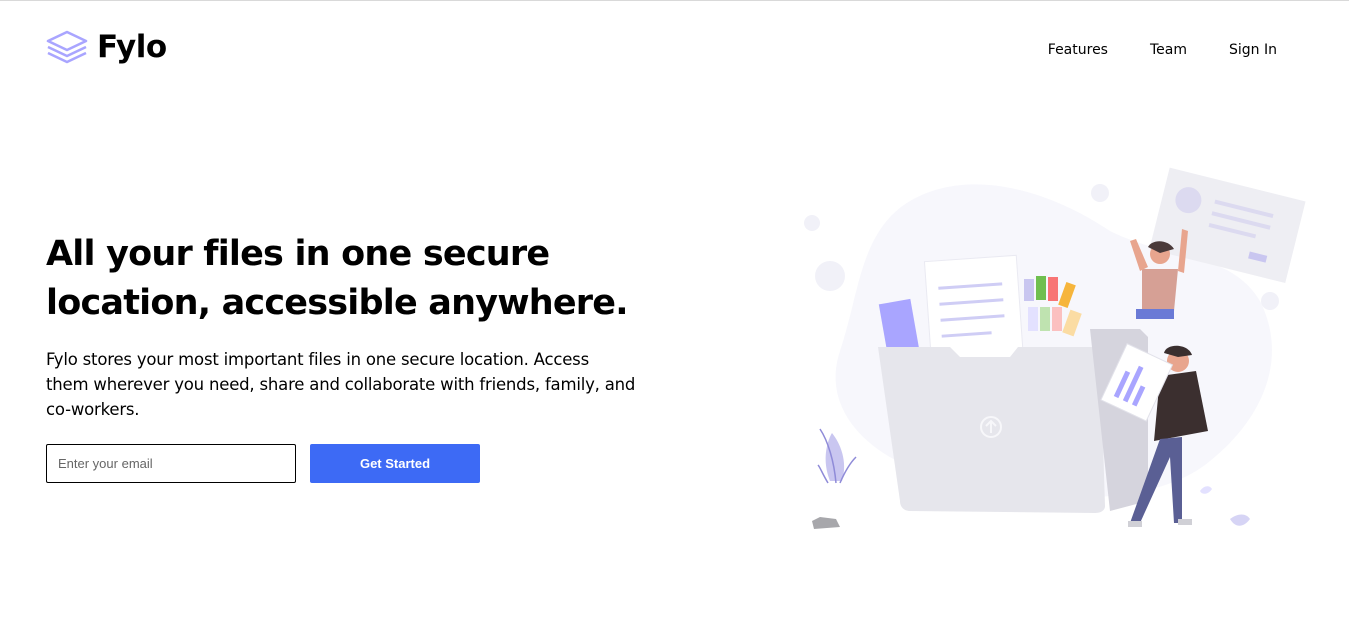 The width and height of the screenshot is (1349, 630). I want to click on stacked-layers-icon, so click(67, 47).